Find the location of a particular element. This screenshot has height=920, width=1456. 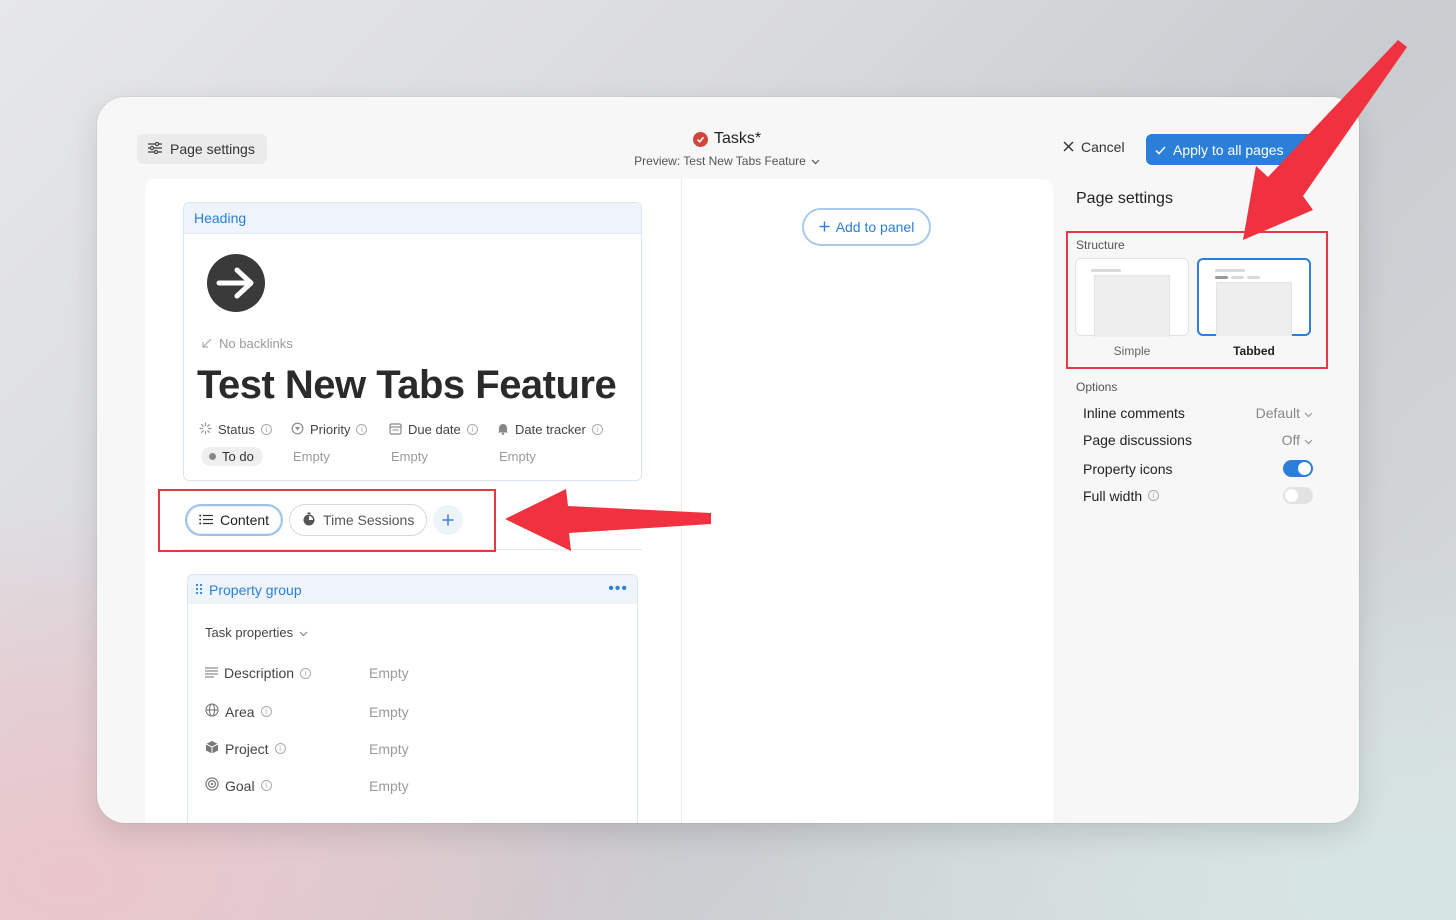

property-row-project: Project i Empty is located at coordinates (307, 748).